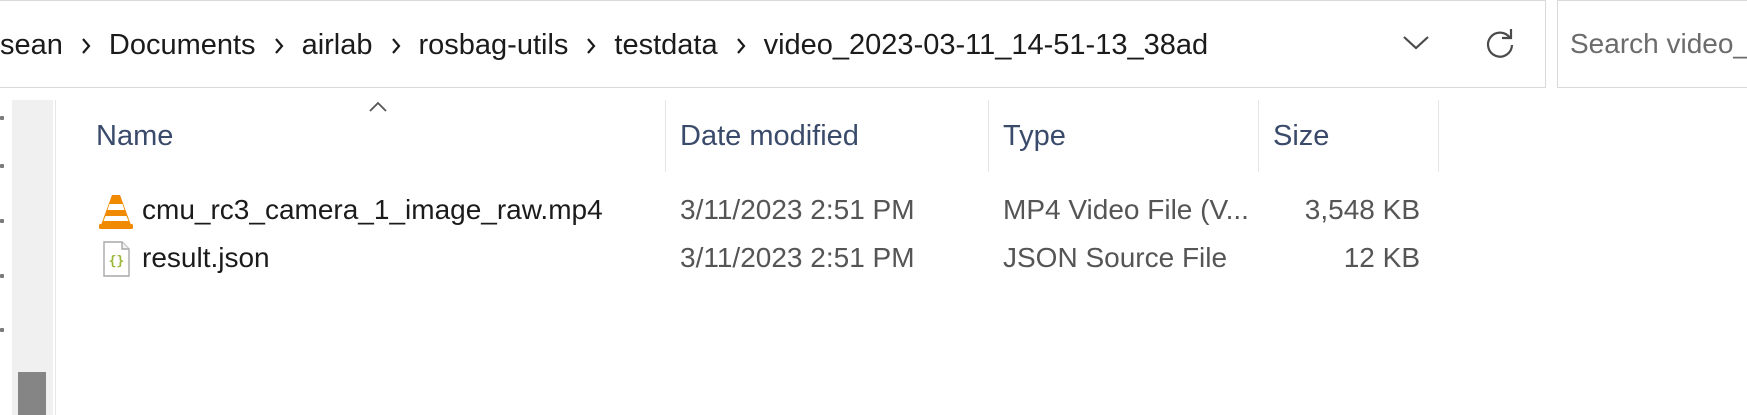 Image resolution: width=1747 pixels, height=415 pixels. Describe the element at coordinates (665, 45) in the screenshot. I see `breadcrumb-item-testdata: testdata` at that location.